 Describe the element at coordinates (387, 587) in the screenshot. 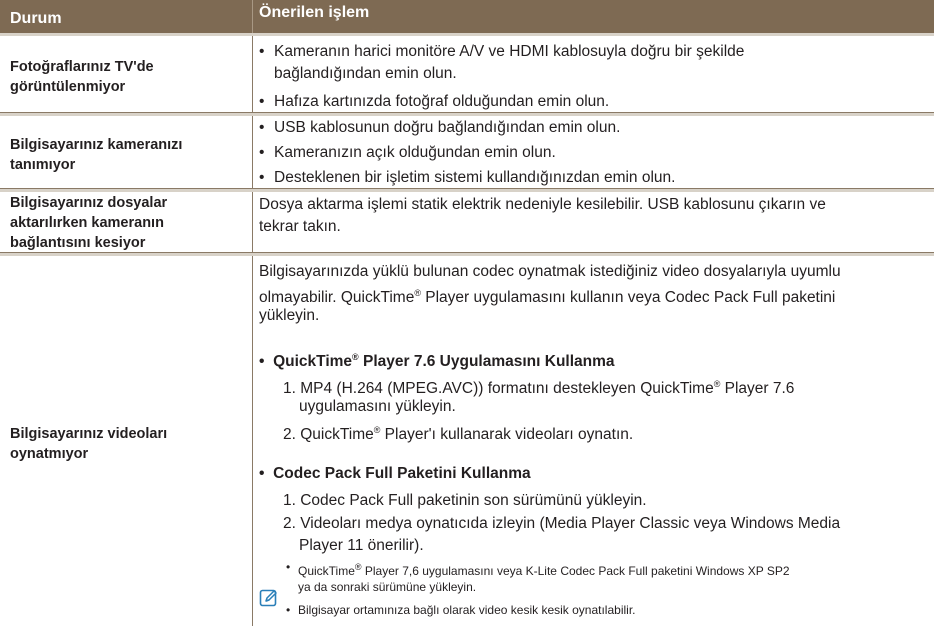

I see `note-line-1-cont: ya da sonraki sürümüne yükleyin.` at that location.